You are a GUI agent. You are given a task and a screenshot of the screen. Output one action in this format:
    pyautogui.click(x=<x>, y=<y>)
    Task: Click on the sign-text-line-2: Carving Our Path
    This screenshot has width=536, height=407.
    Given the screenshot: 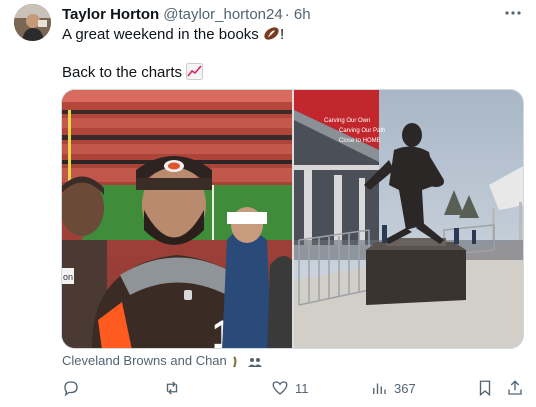 What is the action you would take?
    pyautogui.click(x=362, y=131)
    